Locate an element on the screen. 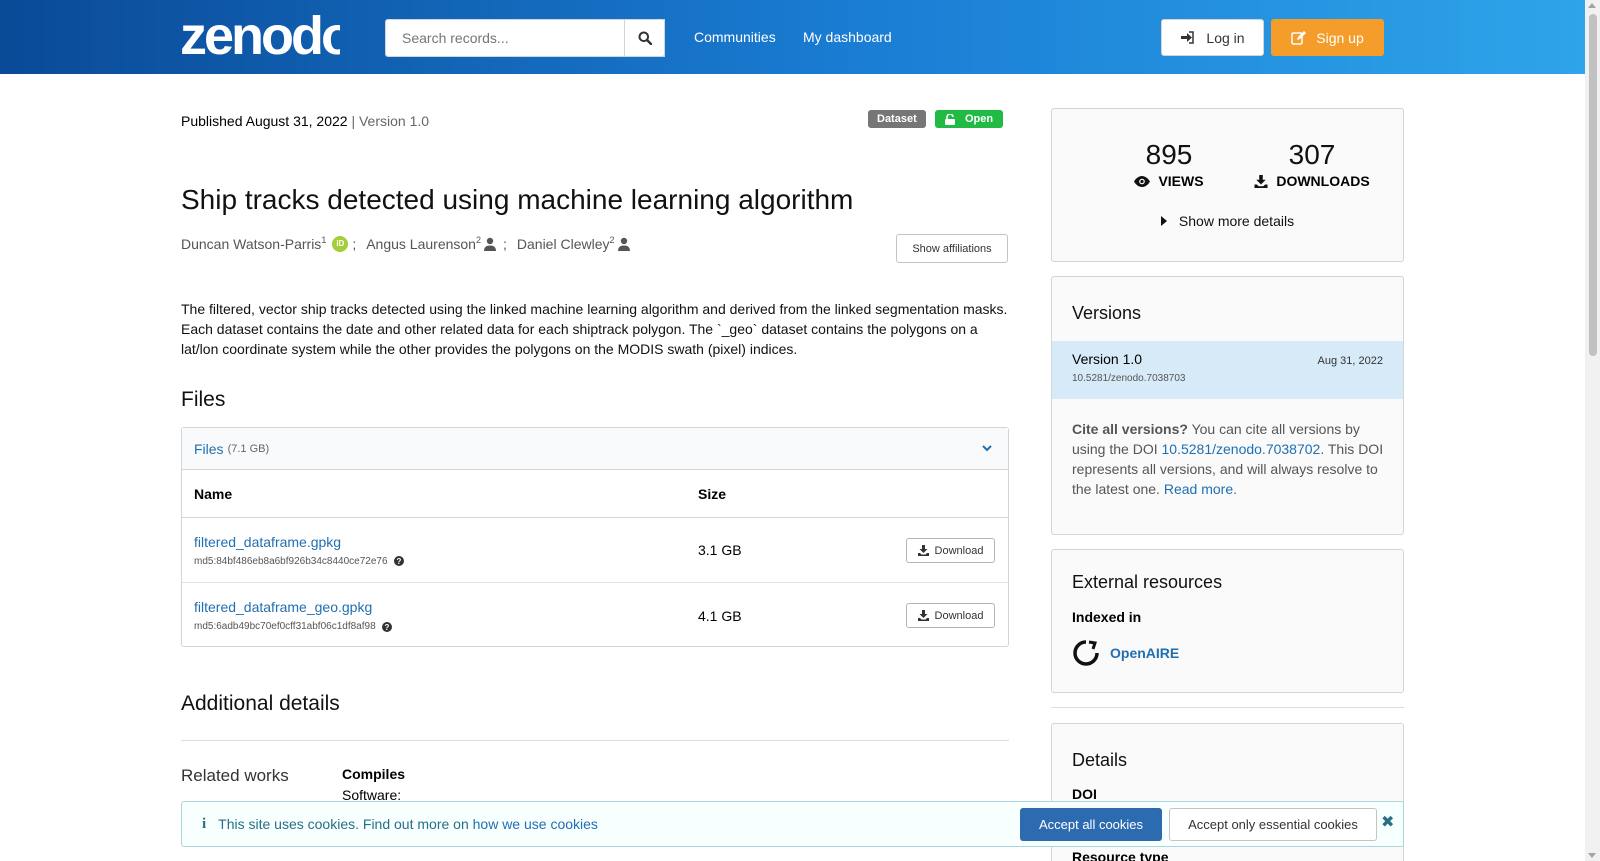 The width and height of the screenshot is (1600, 861). column-size: Size is located at coordinates (712, 493).